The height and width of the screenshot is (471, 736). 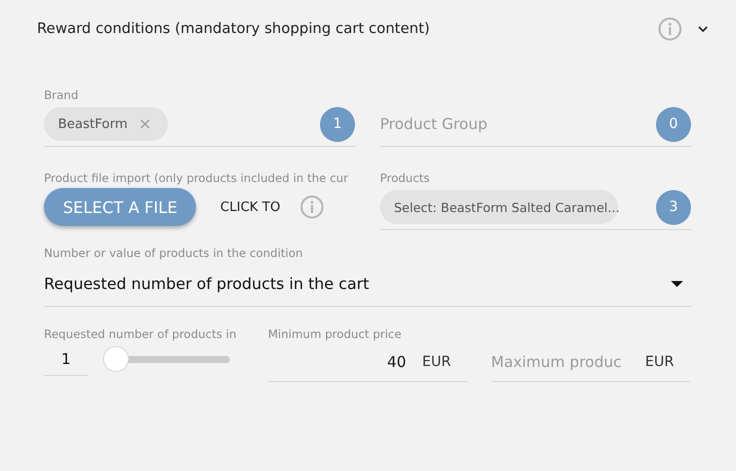 What do you see at coordinates (434, 124) in the screenshot?
I see `field-placeholder: Product Group` at bounding box center [434, 124].